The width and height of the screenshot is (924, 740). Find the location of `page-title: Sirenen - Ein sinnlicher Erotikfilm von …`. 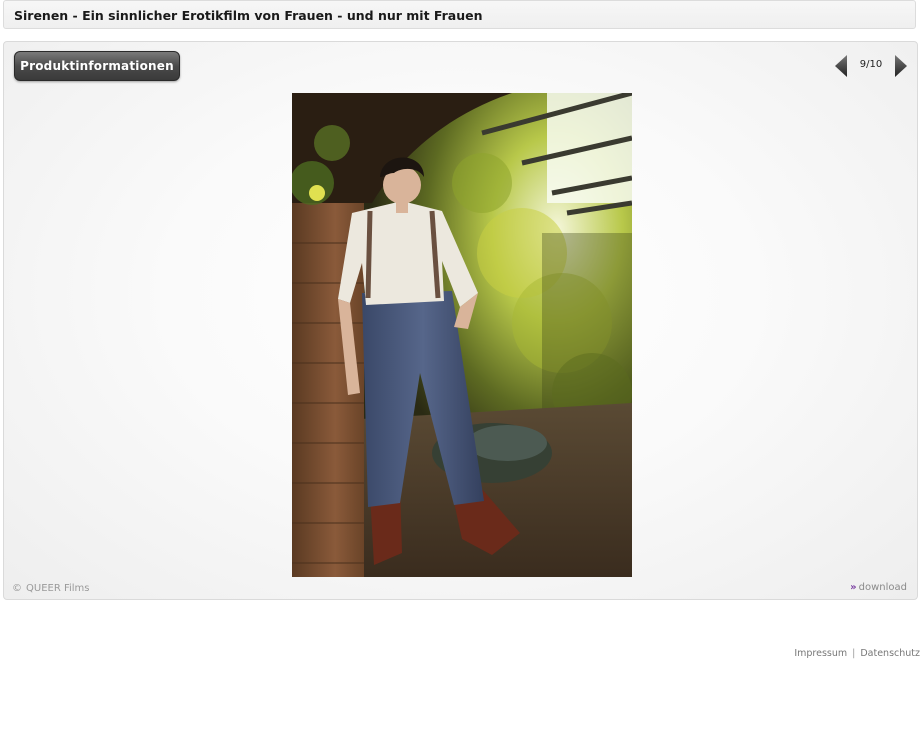

page-title: Sirenen - Ein sinnlicher Erotikfilm von … is located at coordinates (248, 15).